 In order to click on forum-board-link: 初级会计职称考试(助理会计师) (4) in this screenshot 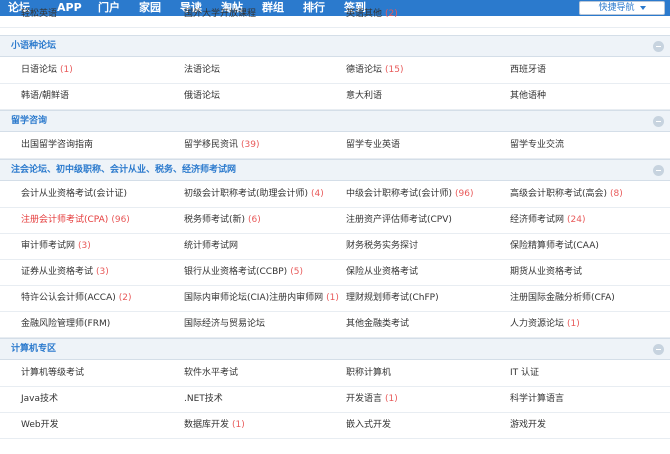, I will do `click(254, 194)`.